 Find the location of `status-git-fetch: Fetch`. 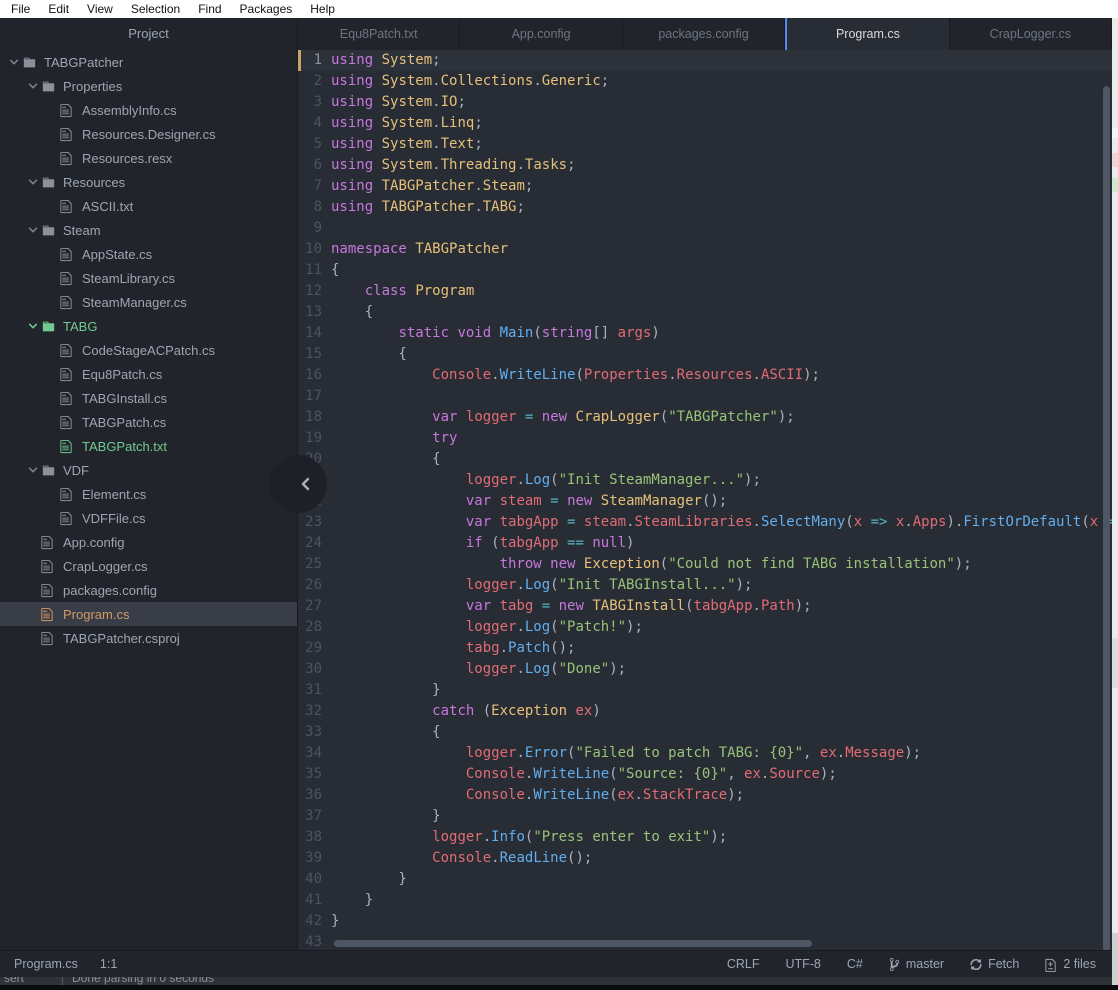

status-git-fetch: Fetch is located at coordinates (994, 964).